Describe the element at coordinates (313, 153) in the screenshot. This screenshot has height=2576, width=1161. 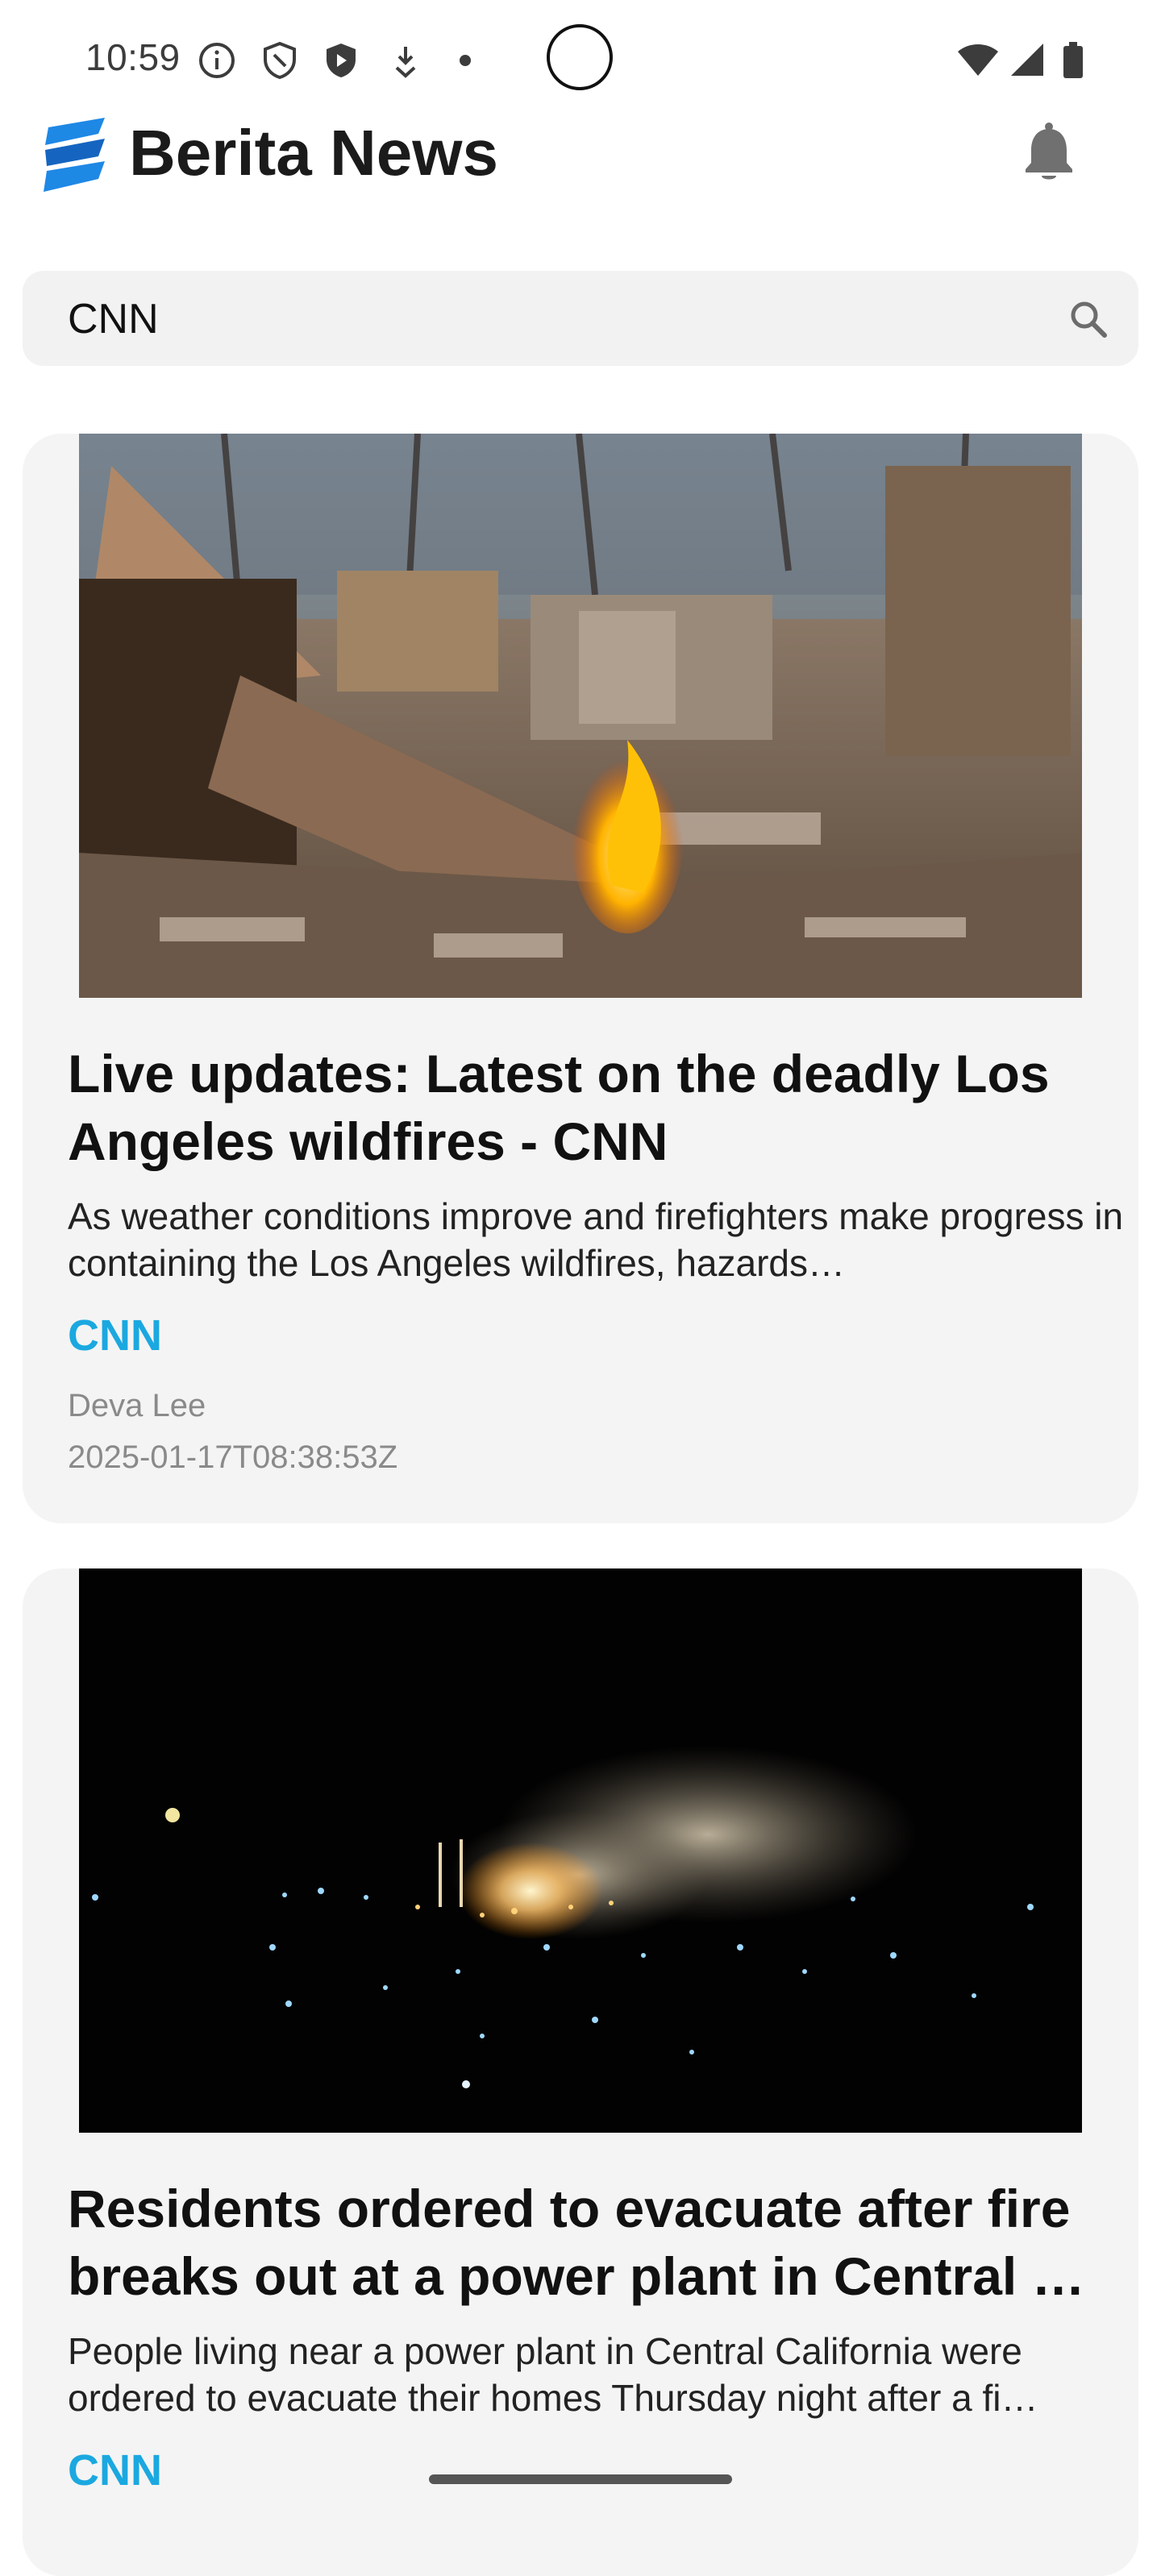
I see `app-title: Berita News` at that location.